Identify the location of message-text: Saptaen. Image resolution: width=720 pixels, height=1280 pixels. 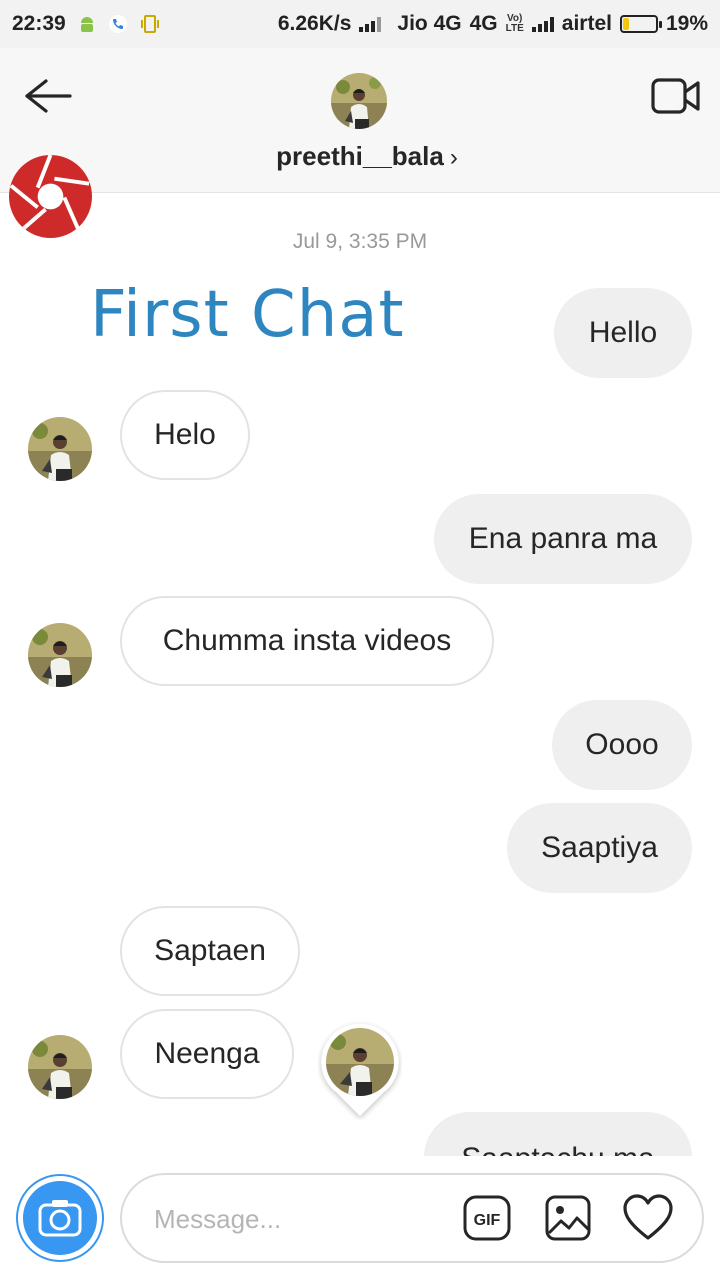
(210, 950).